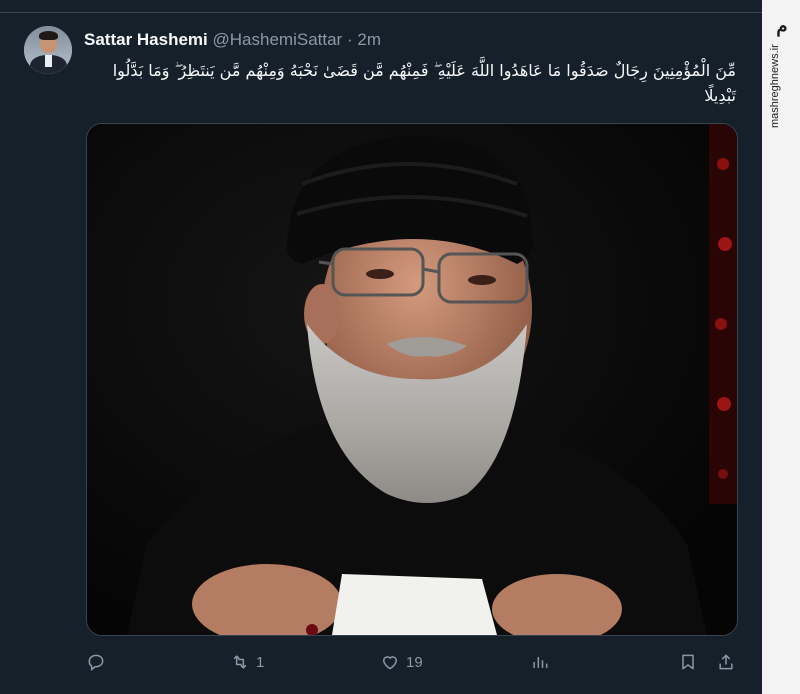 Image resolution: width=800 pixels, height=694 pixels. Describe the element at coordinates (390, 663) in the screenshot. I see `heart-icon` at that location.